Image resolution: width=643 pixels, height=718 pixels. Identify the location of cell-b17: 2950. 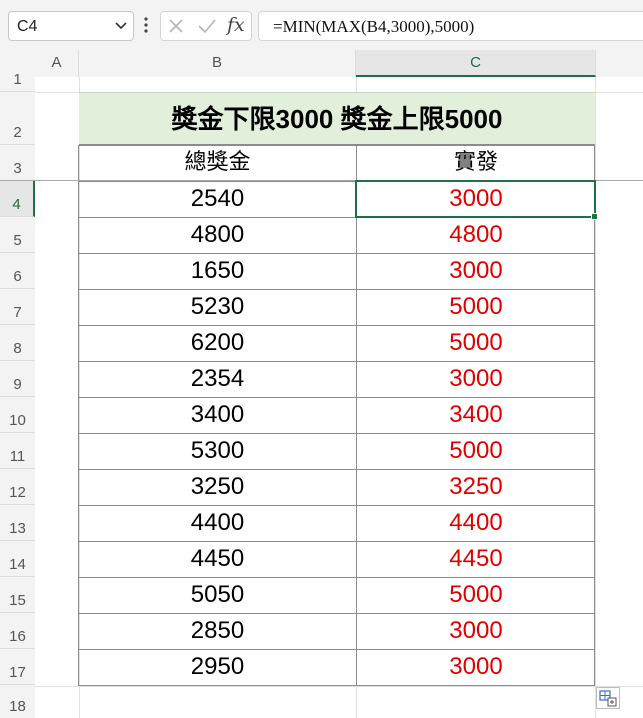
(217, 667).